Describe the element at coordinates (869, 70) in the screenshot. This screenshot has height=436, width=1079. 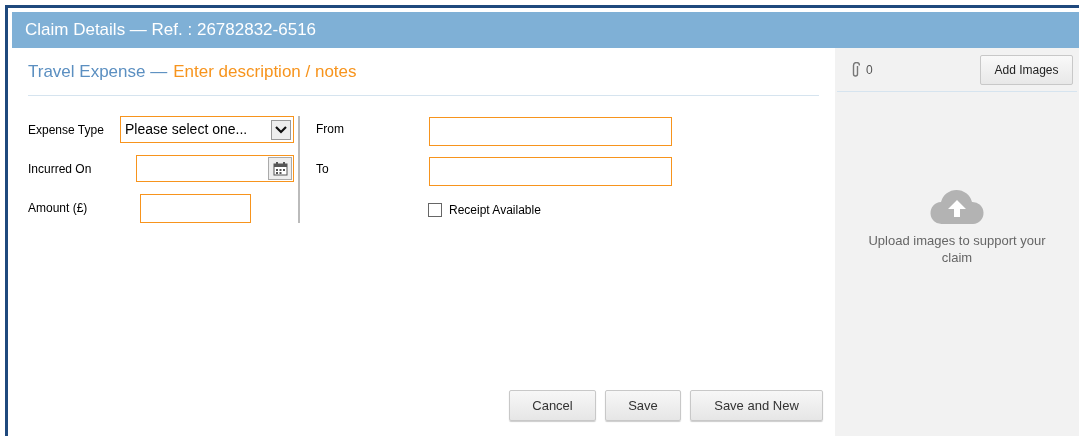
I see `attachment-count: 0` at that location.